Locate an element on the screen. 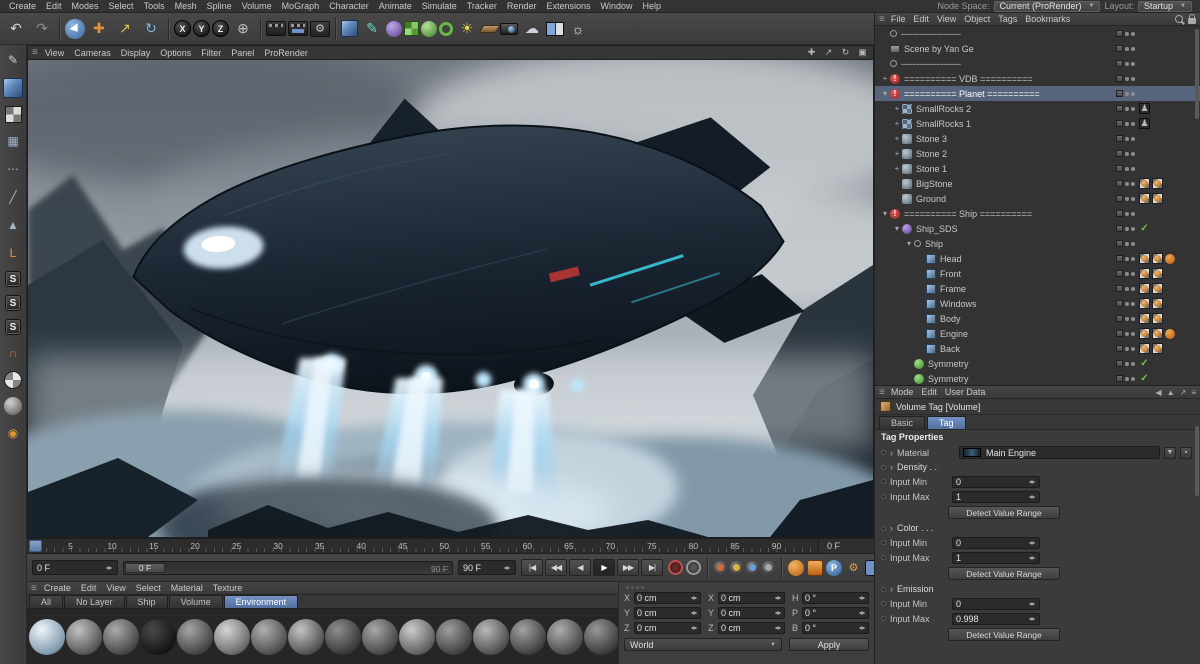 This screenshot has width=1200, height=664. material-menu-create: Create is located at coordinates (57, 588).